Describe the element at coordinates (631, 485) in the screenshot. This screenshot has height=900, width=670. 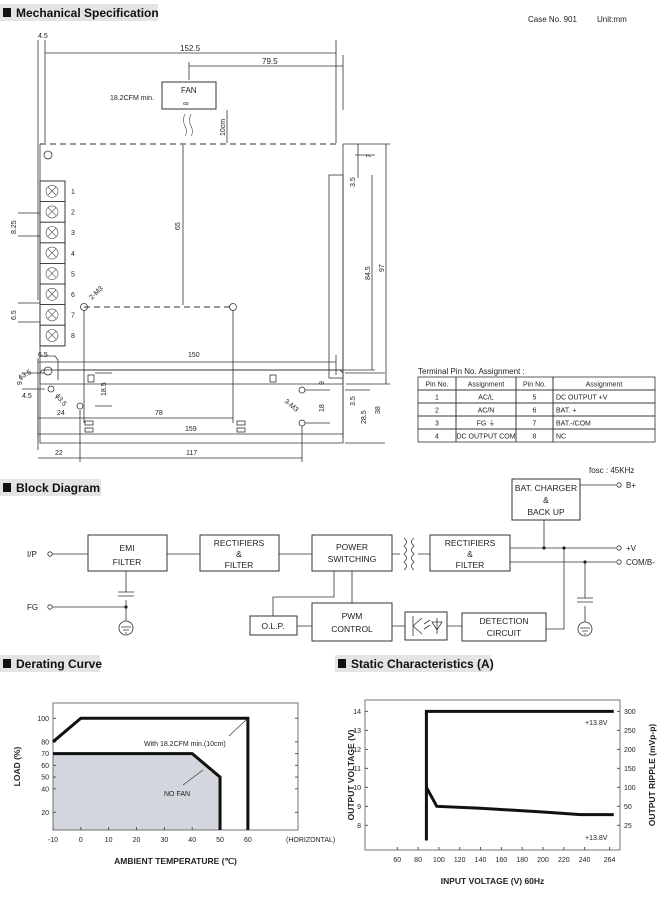
I see `terminal-bplus-label: B+` at that location.